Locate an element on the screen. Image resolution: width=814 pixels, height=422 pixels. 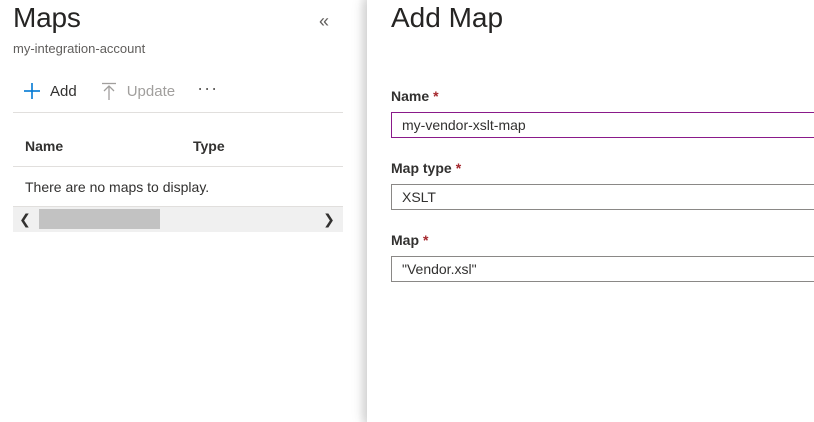
map-type-label-text: Map type is located at coordinates (421, 168).